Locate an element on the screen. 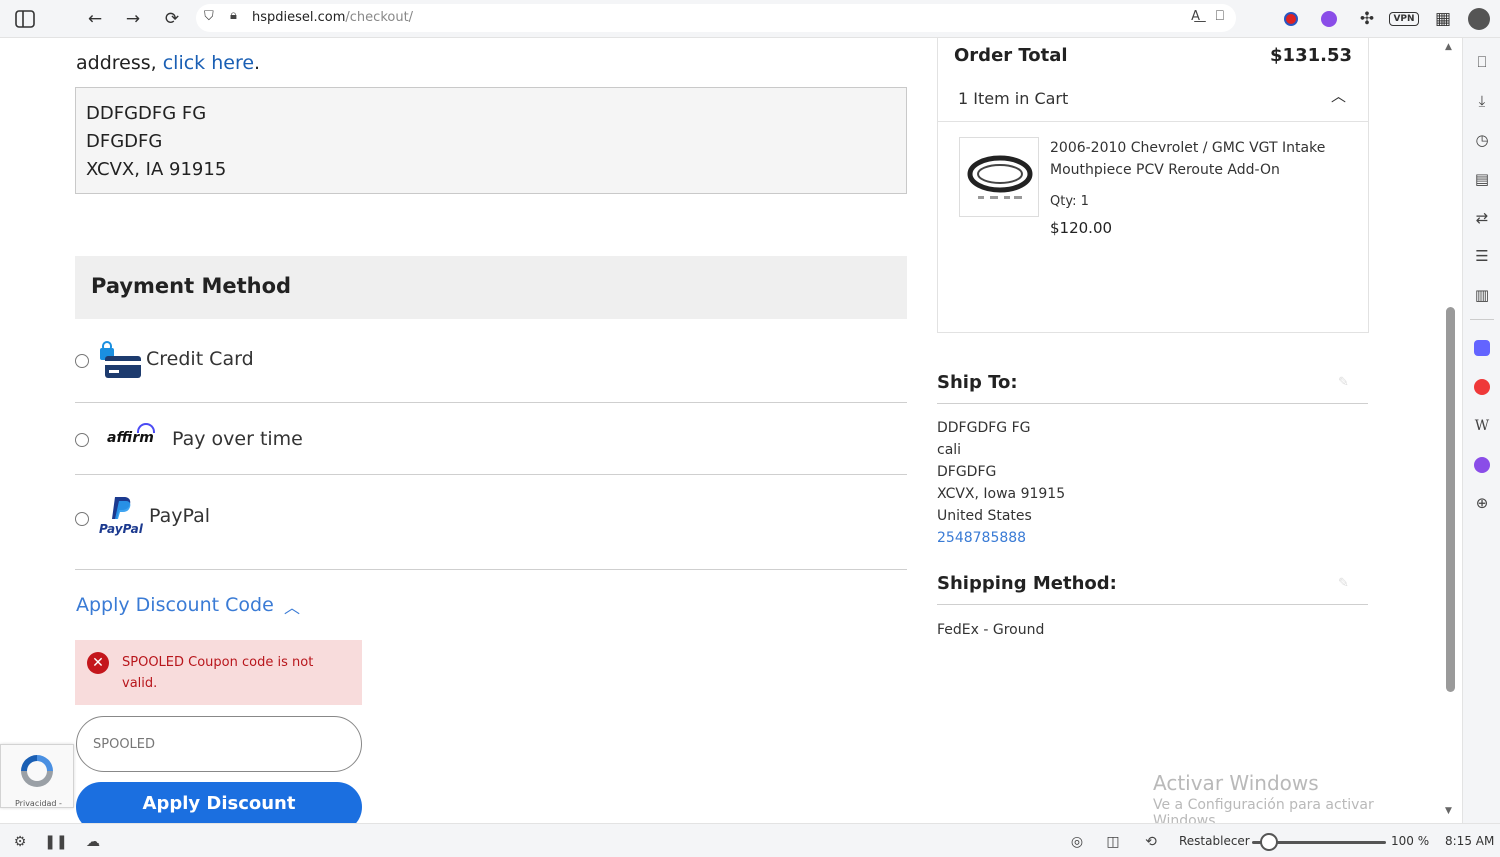 Image resolution: width=1500 pixels, height=857 pixels. ship-to-line: XCVX, Iowa 91915 is located at coordinates (1001, 494).